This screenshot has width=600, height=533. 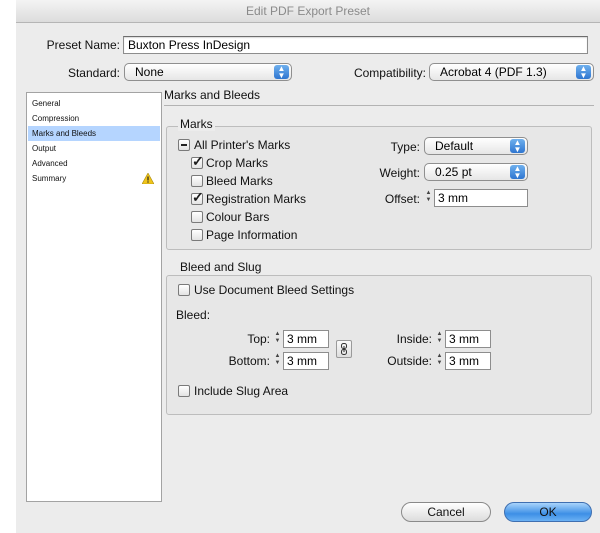 I want to click on sidebar-item-marks-and-bleeds: Marks and Bleeds, so click(x=94, y=133).